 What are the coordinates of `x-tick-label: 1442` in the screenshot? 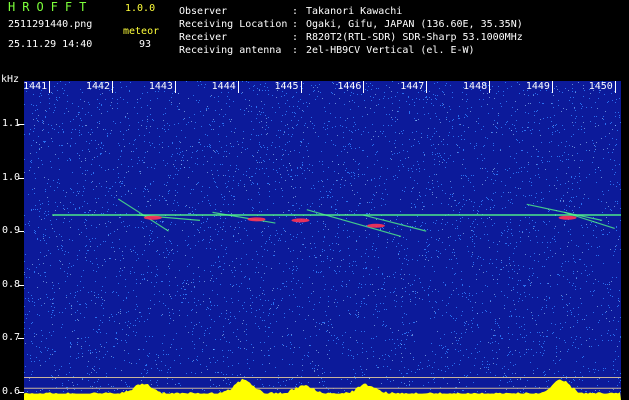 It's located at (98, 86).